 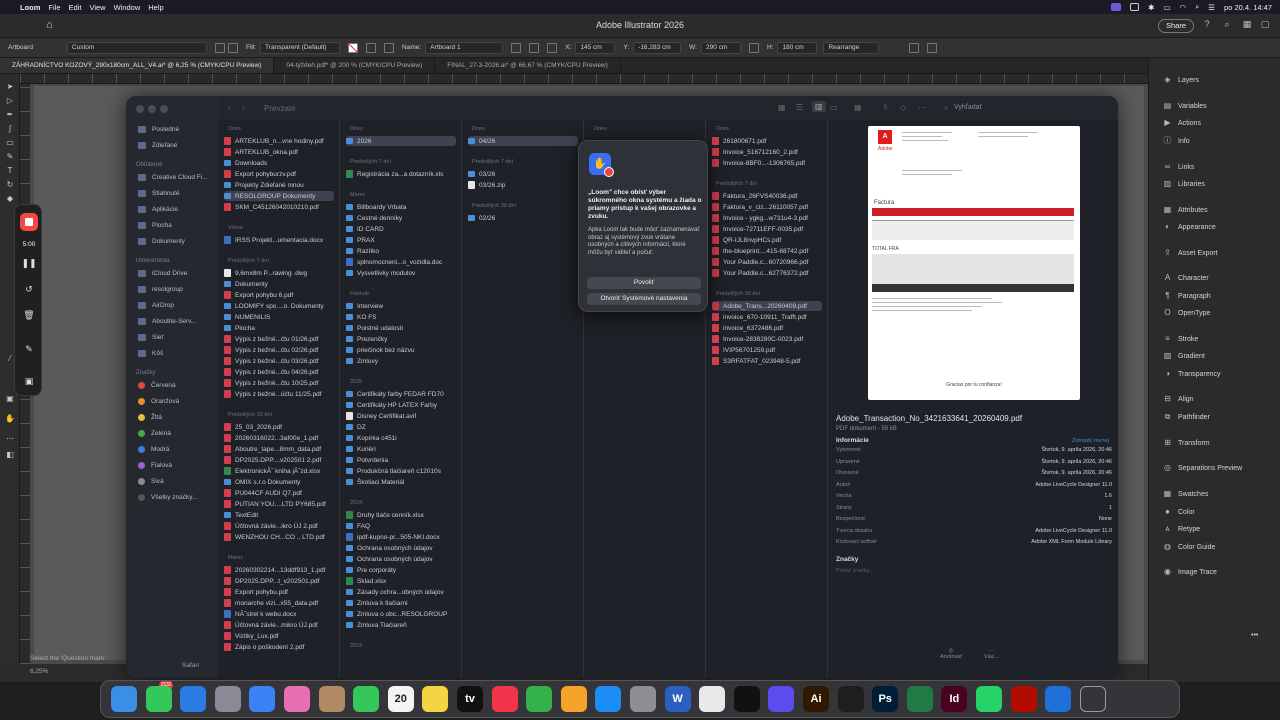 I want to click on tag-icon: ◇, so click(x=903, y=107).